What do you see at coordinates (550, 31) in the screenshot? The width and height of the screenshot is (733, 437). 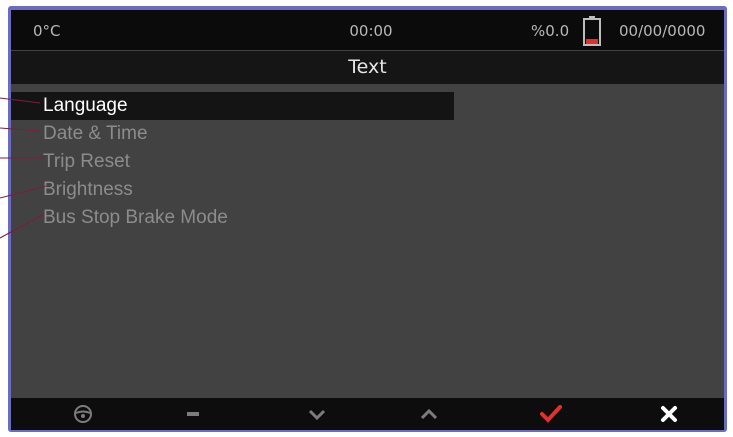 I see `battery-percent: %0.0` at bounding box center [550, 31].